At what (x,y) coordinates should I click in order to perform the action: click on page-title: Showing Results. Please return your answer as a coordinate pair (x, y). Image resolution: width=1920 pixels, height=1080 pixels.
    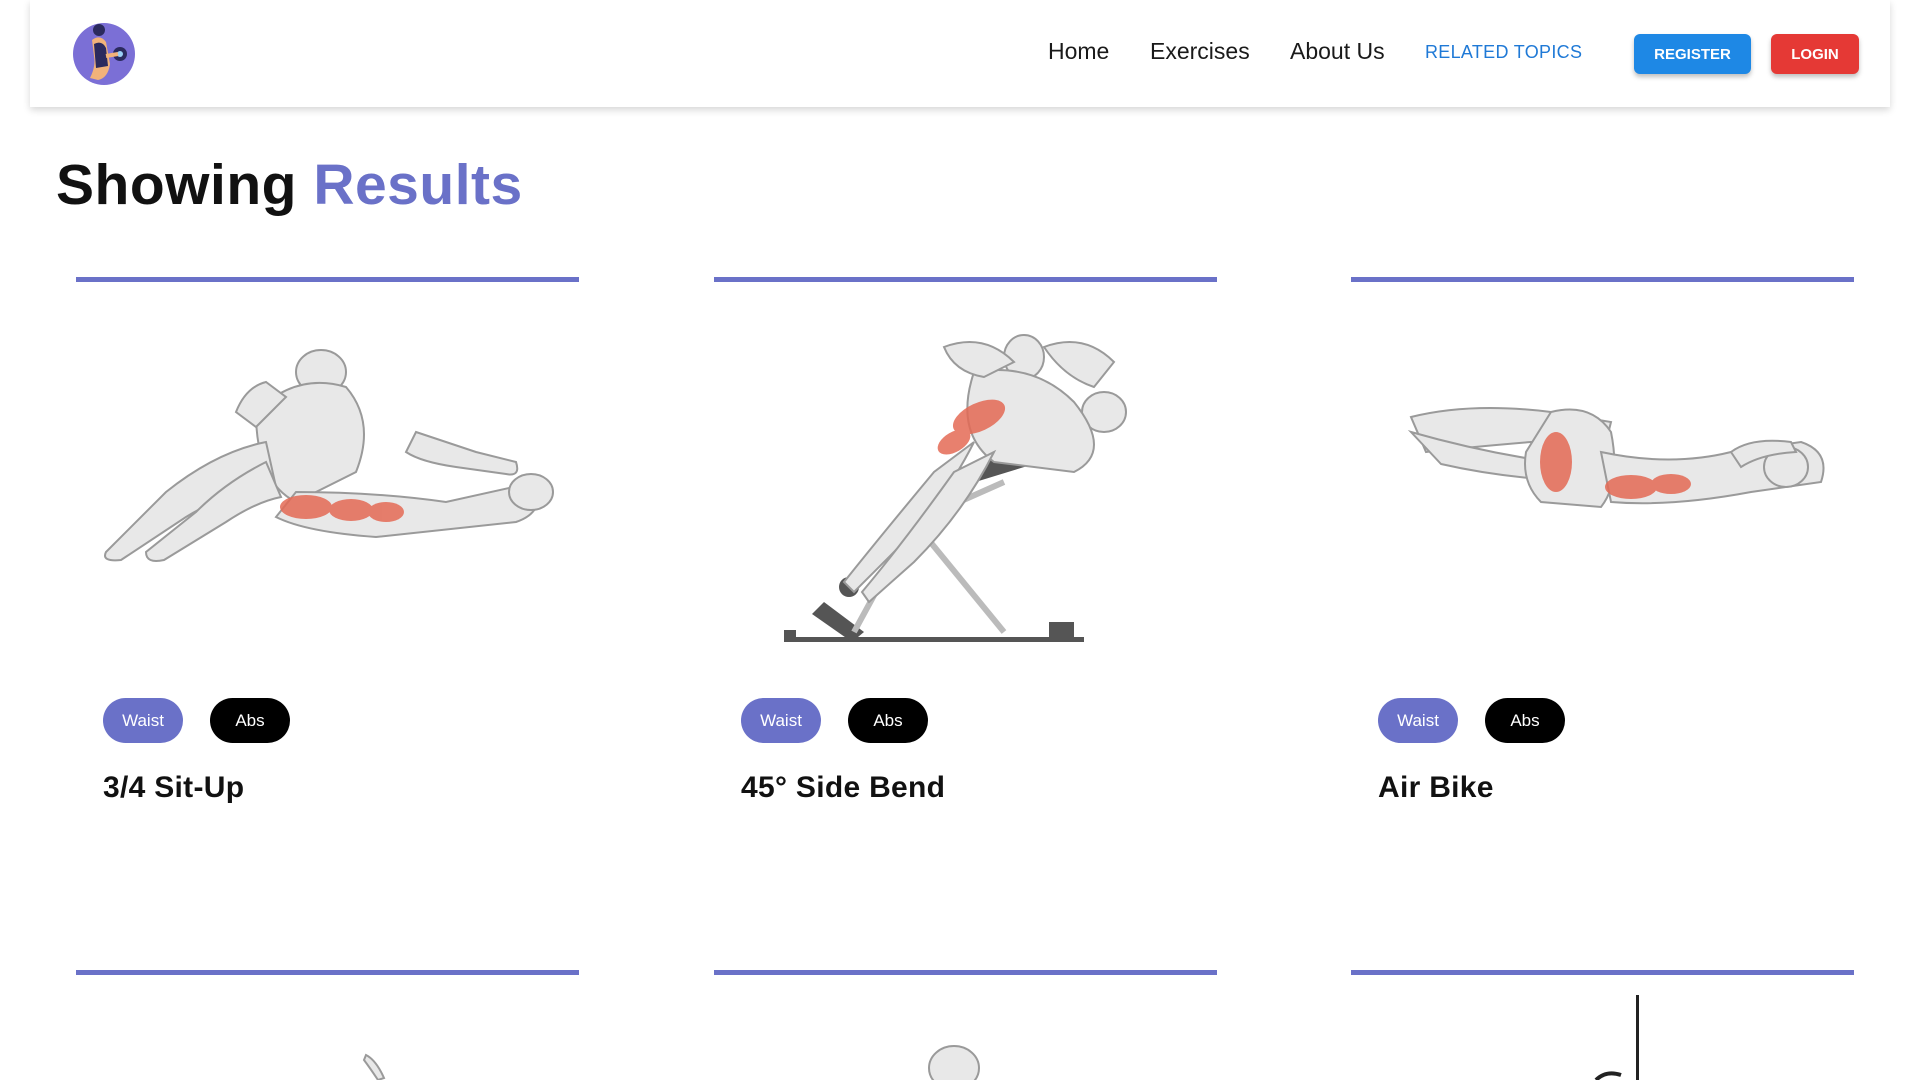
    Looking at the image, I should click on (289, 185).